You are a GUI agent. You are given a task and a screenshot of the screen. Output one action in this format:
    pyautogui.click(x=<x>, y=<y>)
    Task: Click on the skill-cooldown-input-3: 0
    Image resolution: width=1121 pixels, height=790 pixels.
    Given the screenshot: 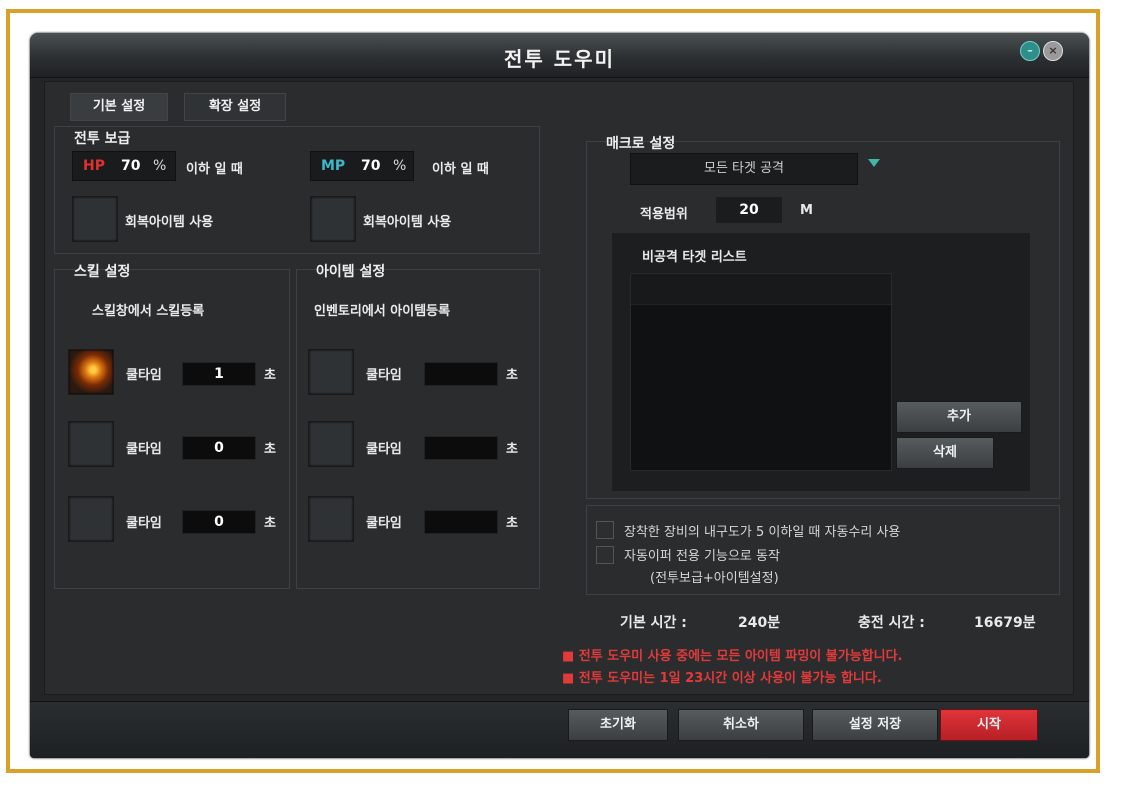 What is the action you would take?
    pyautogui.click(x=219, y=522)
    